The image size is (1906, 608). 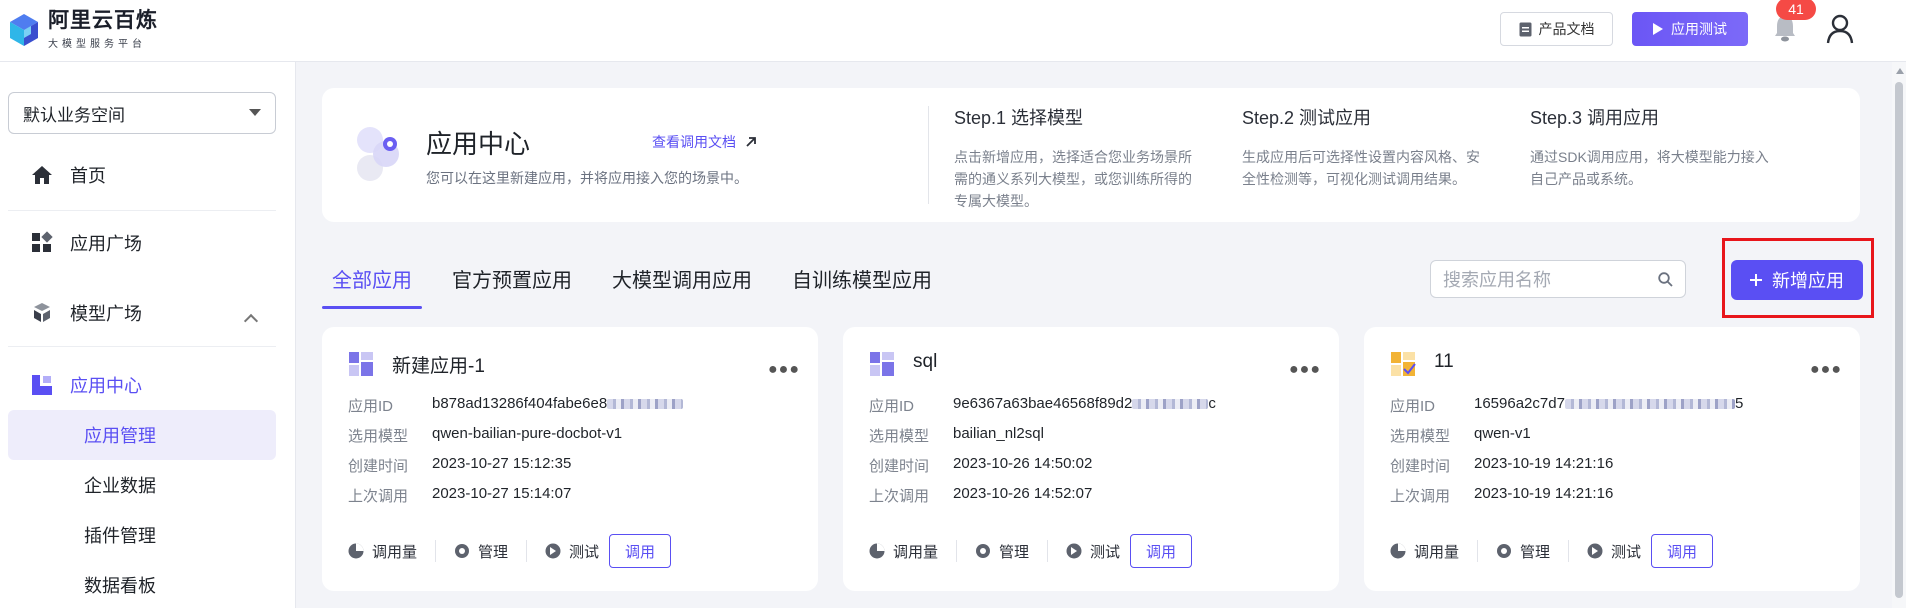 I want to click on highlight-box, so click(x=1798, y=278).